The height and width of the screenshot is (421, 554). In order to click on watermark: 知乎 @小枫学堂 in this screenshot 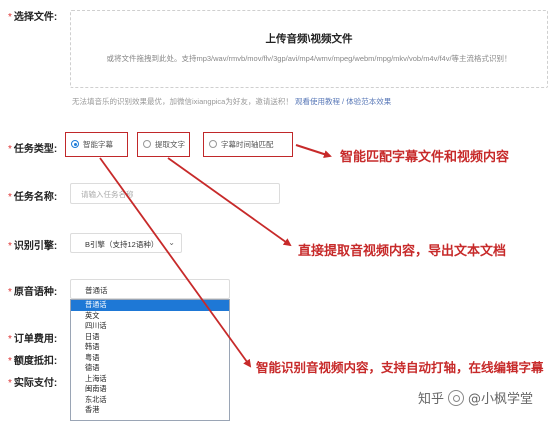, I will do `click(475, 397)`.